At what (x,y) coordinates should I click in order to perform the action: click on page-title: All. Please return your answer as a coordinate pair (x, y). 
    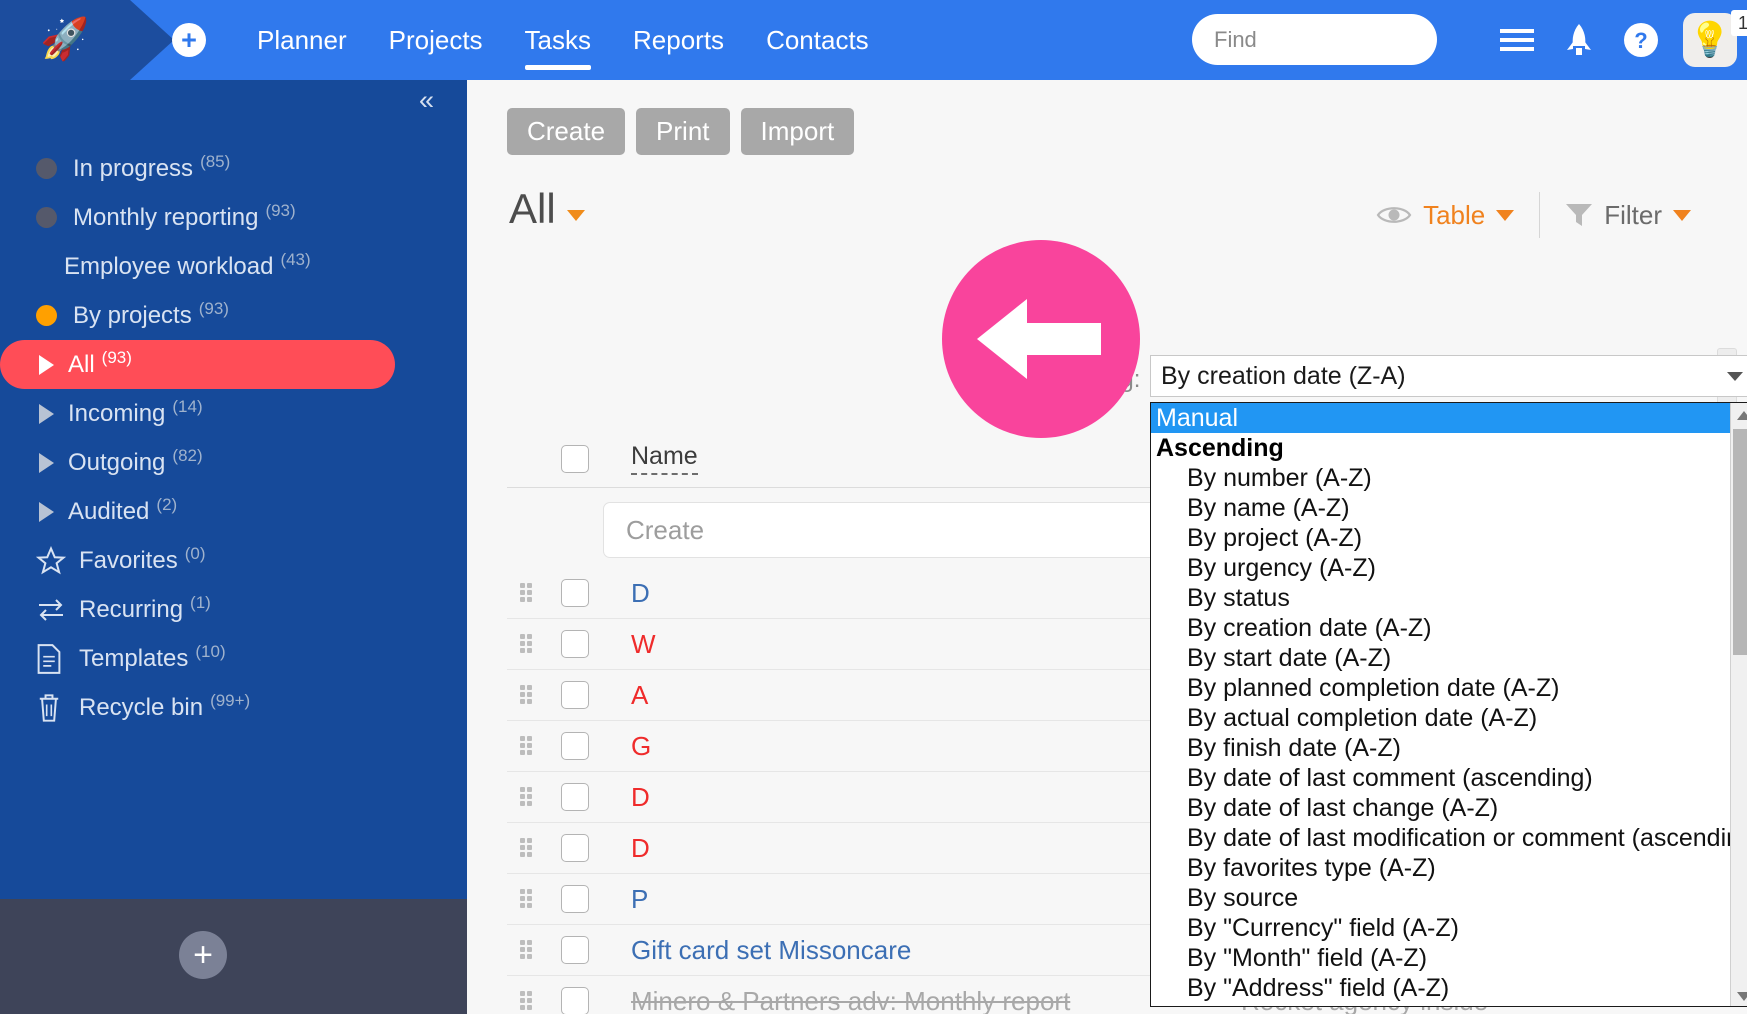
    Looking at the image, I should click on (547, 209).